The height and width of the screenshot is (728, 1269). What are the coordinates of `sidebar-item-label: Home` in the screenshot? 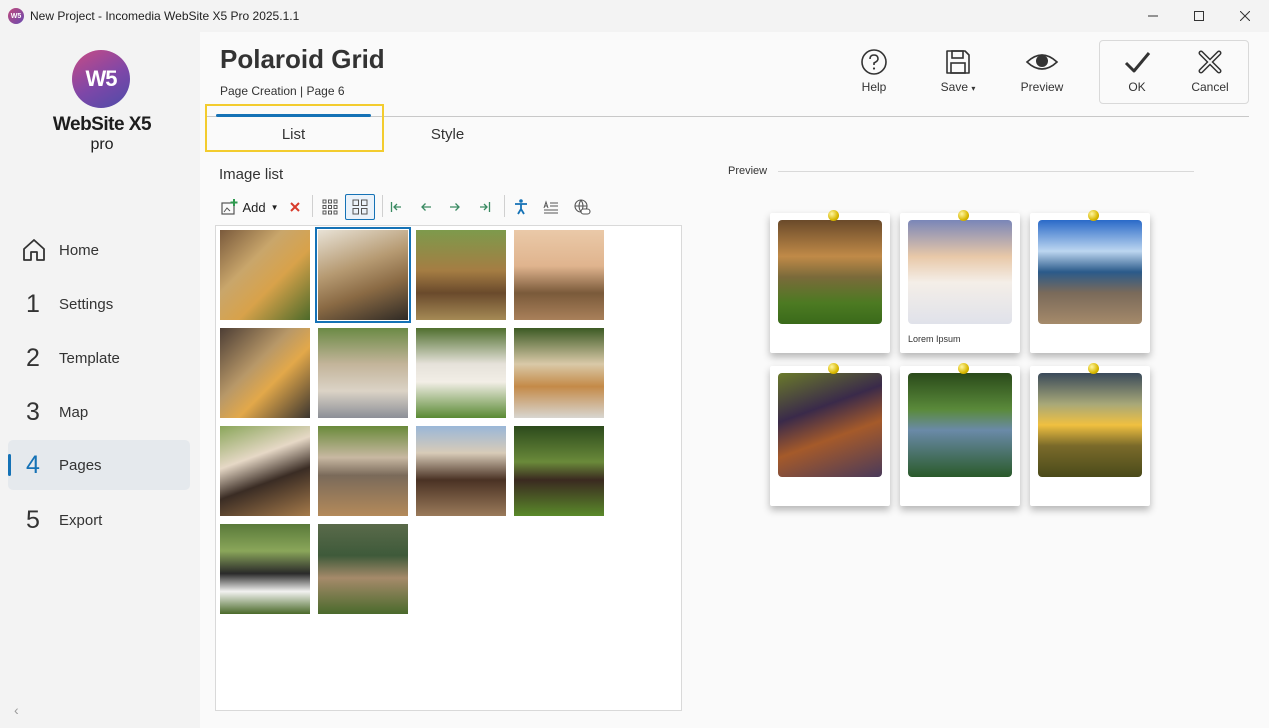 It's located at (79, 250).